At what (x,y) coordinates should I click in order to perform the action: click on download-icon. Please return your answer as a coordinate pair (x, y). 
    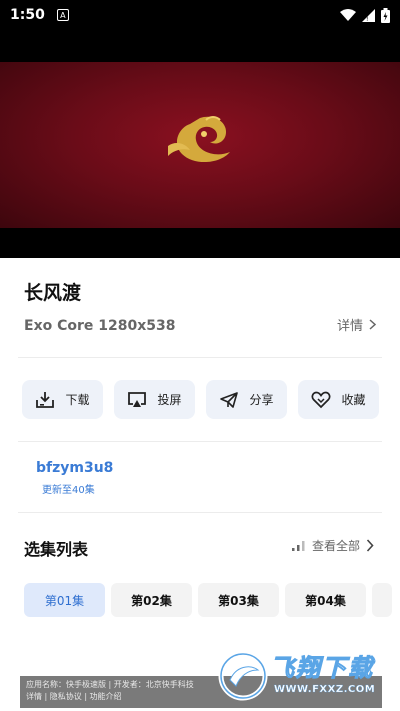
    Looking at the image, I should click on (45, 399).